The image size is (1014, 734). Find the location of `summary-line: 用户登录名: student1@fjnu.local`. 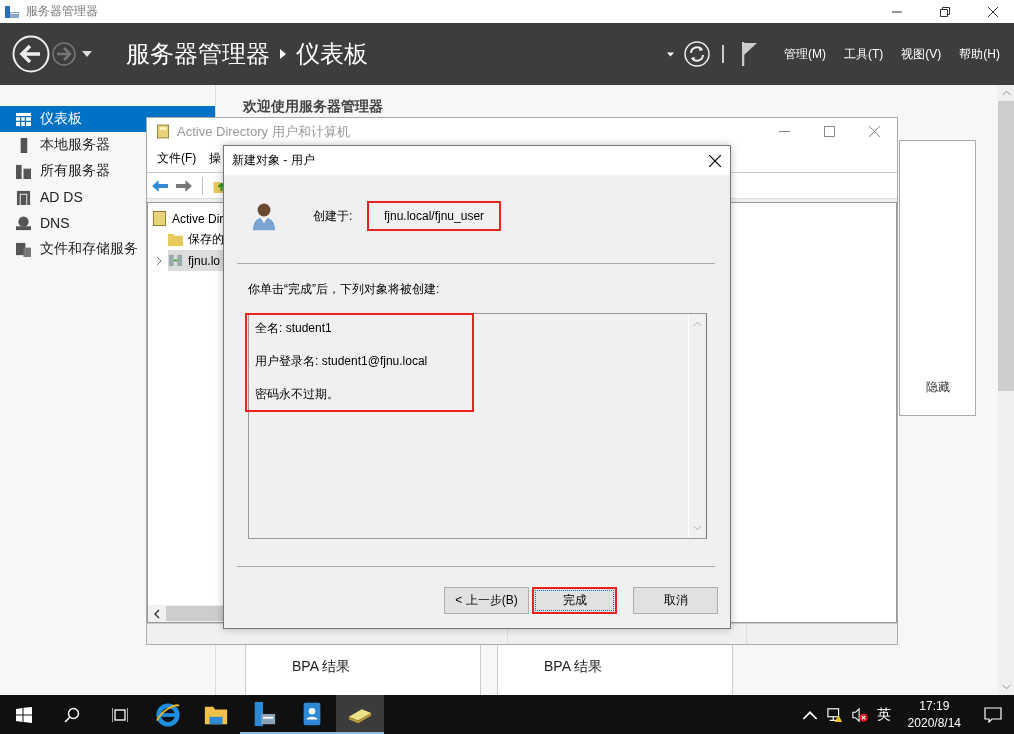

summary-line: 用户登录名: student1@fjnu.local is located at coordinates (342, 361).